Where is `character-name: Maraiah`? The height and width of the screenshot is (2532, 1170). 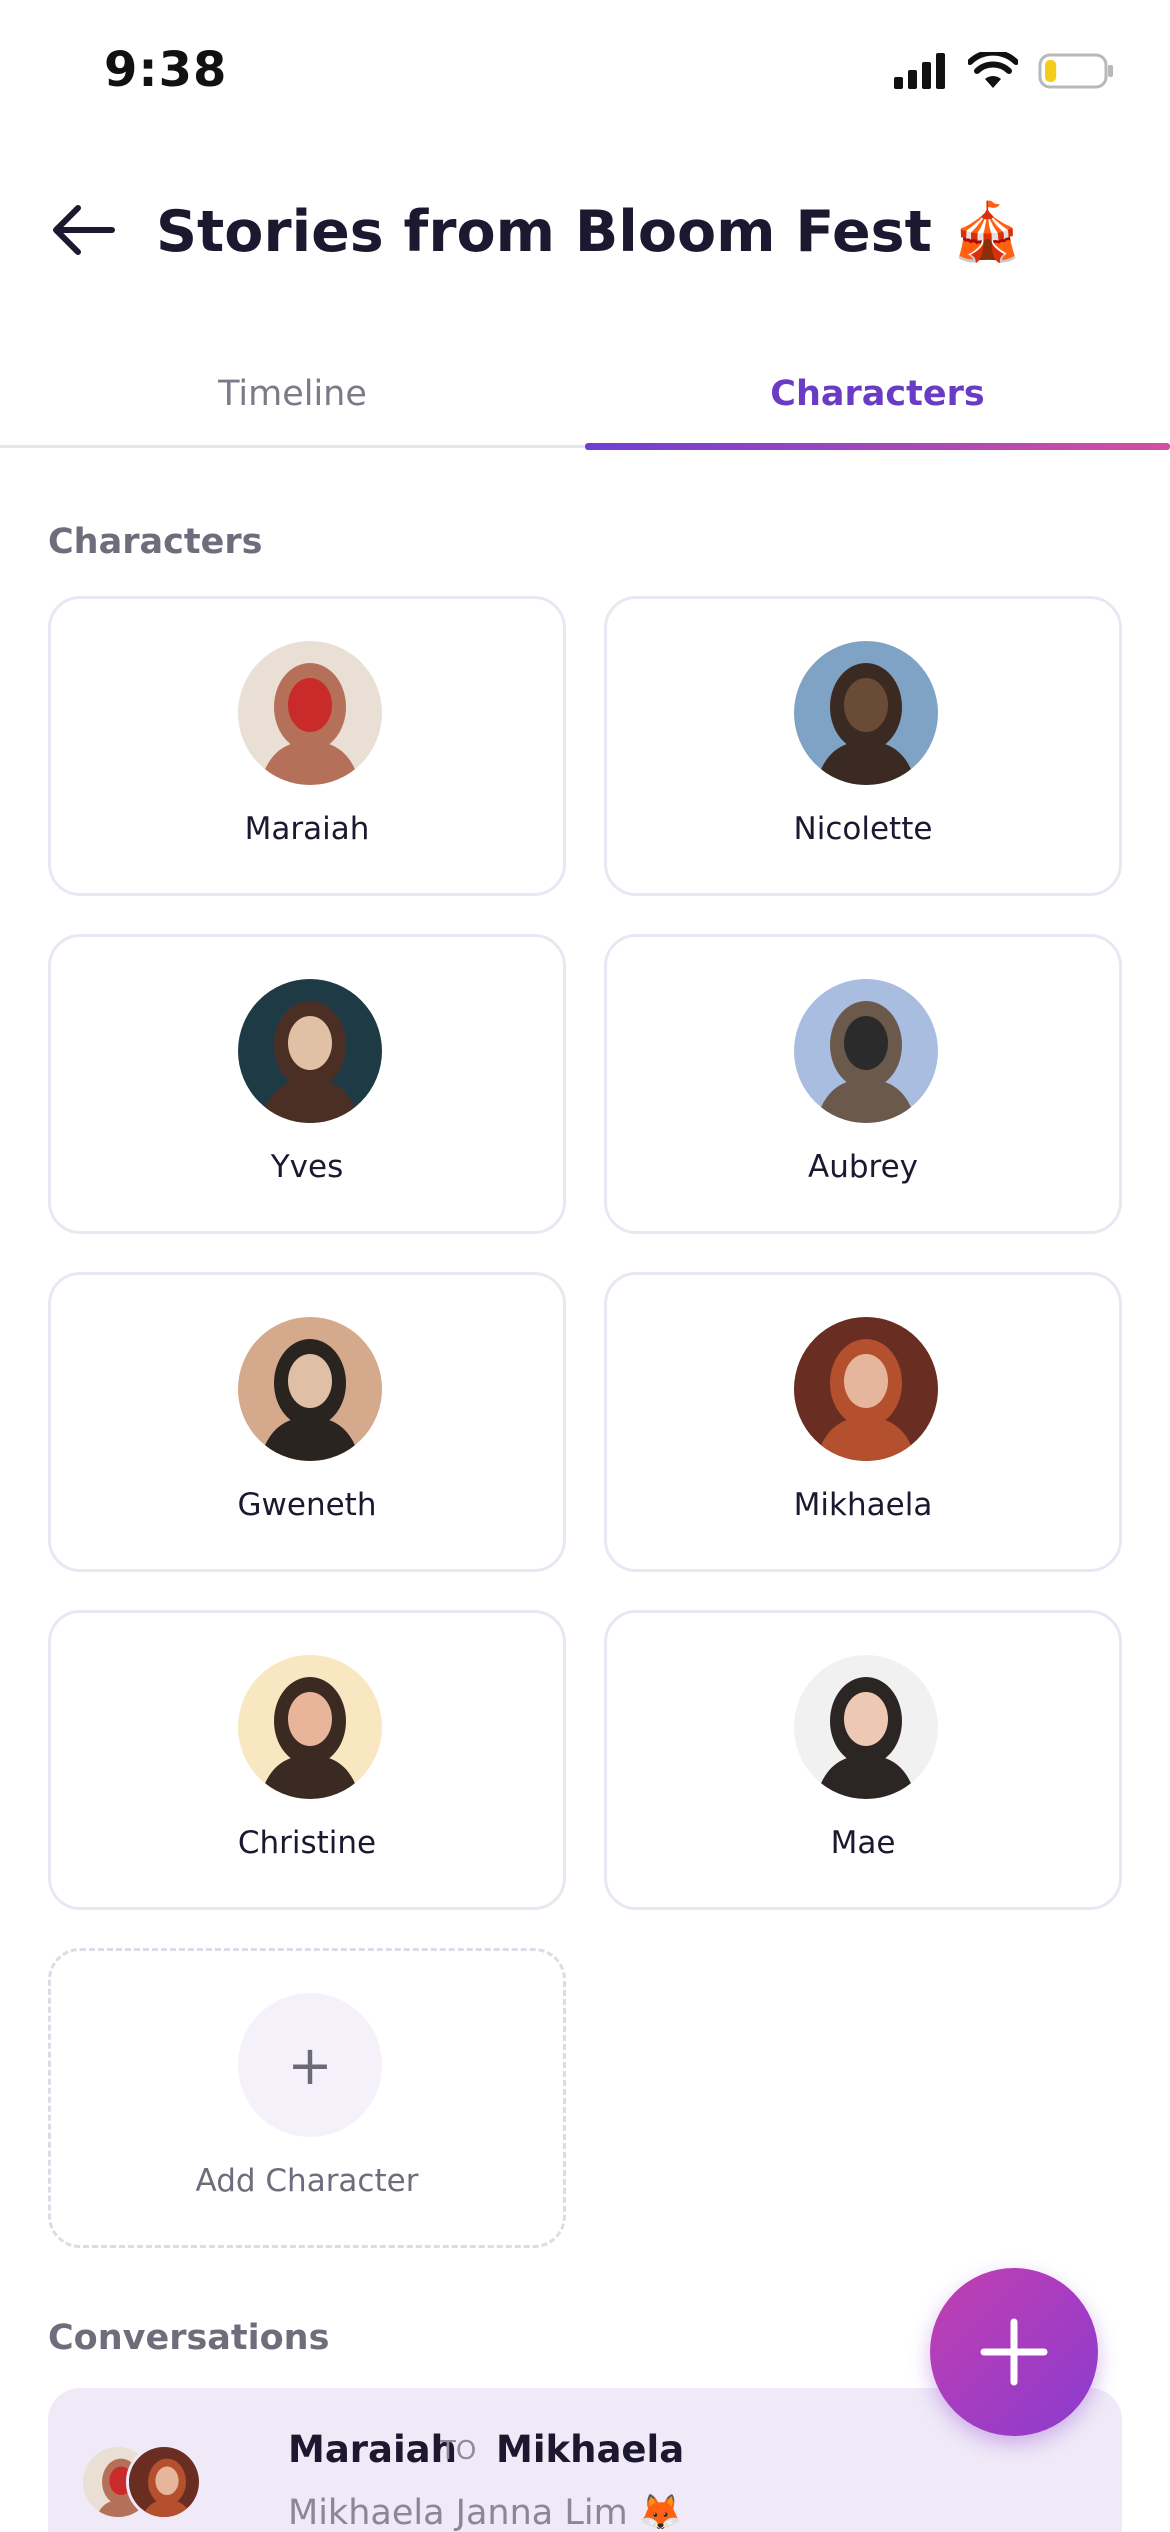 character-name: Maraiah is located at coordinates (307, 829).